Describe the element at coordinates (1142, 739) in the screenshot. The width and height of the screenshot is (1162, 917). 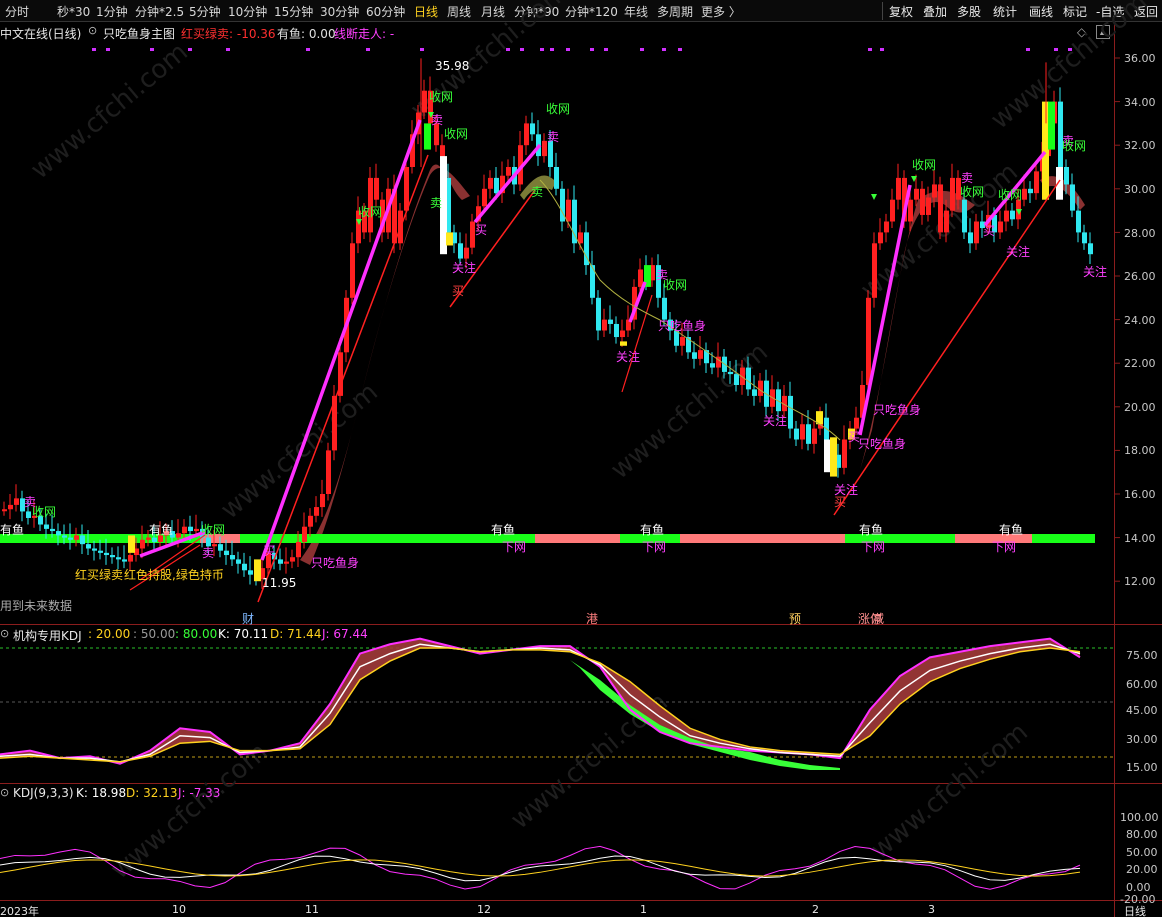
I see `kdj-inst-tick: 30.00` at that location.